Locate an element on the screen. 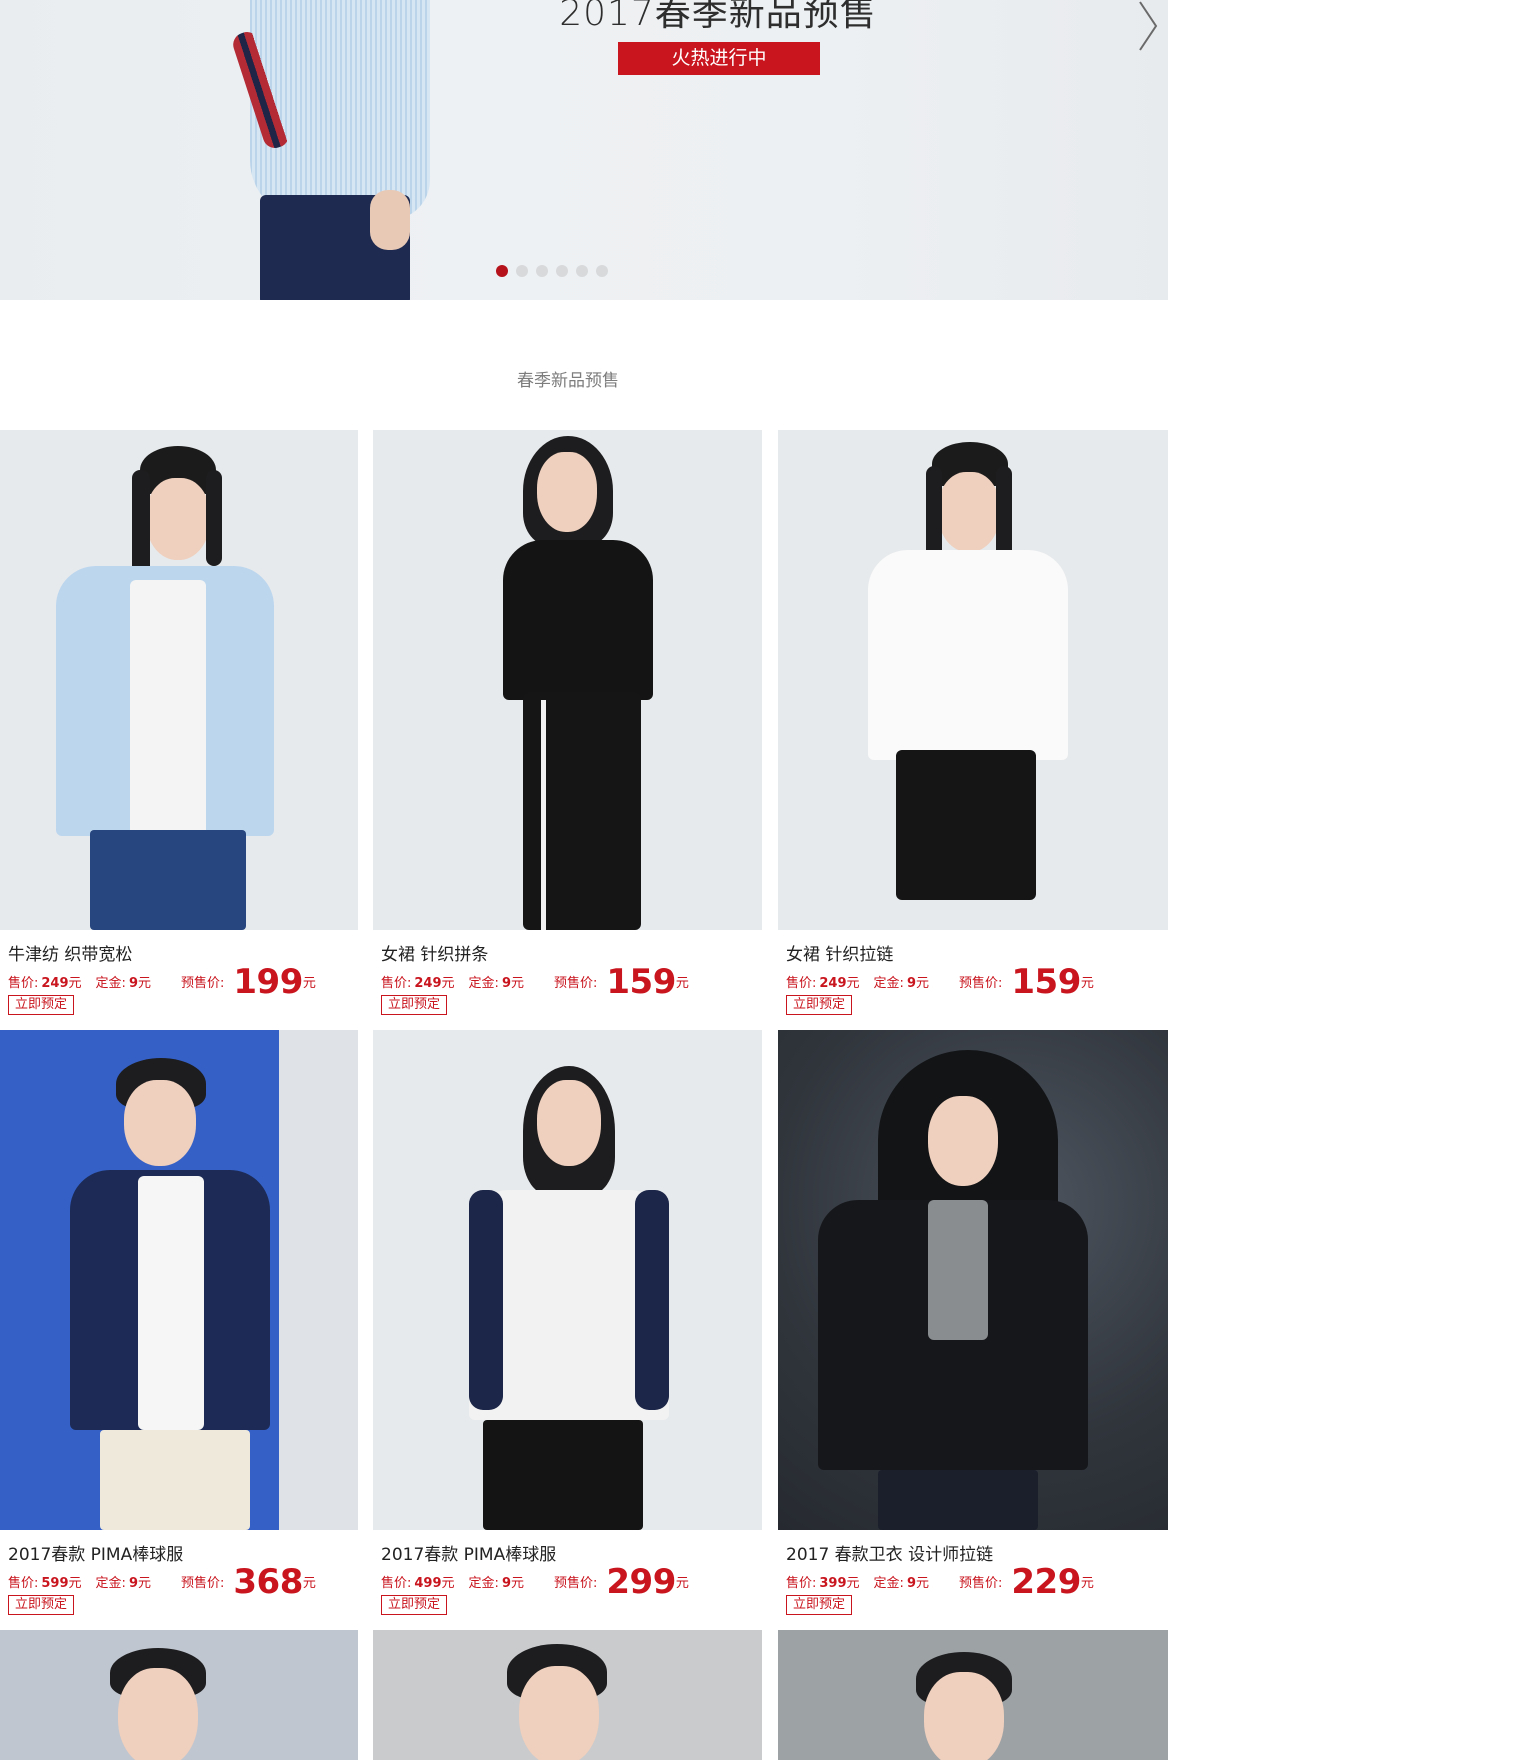 The image size is (1519, 1760). product-card: 女裙 针织拼条 售价: 249元 定金: 9元 预售价: 159元 立即预定 is located at coordinates (567, 730).